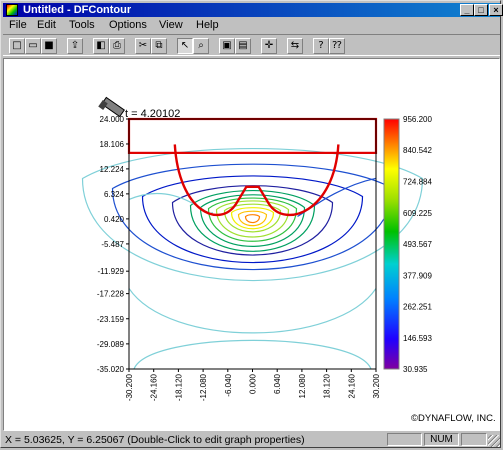  What do you see at coordinates (415, 369) in the screenshot?
I see `colorbar-tick-label: 30.935` at bounding box center [415, 369].